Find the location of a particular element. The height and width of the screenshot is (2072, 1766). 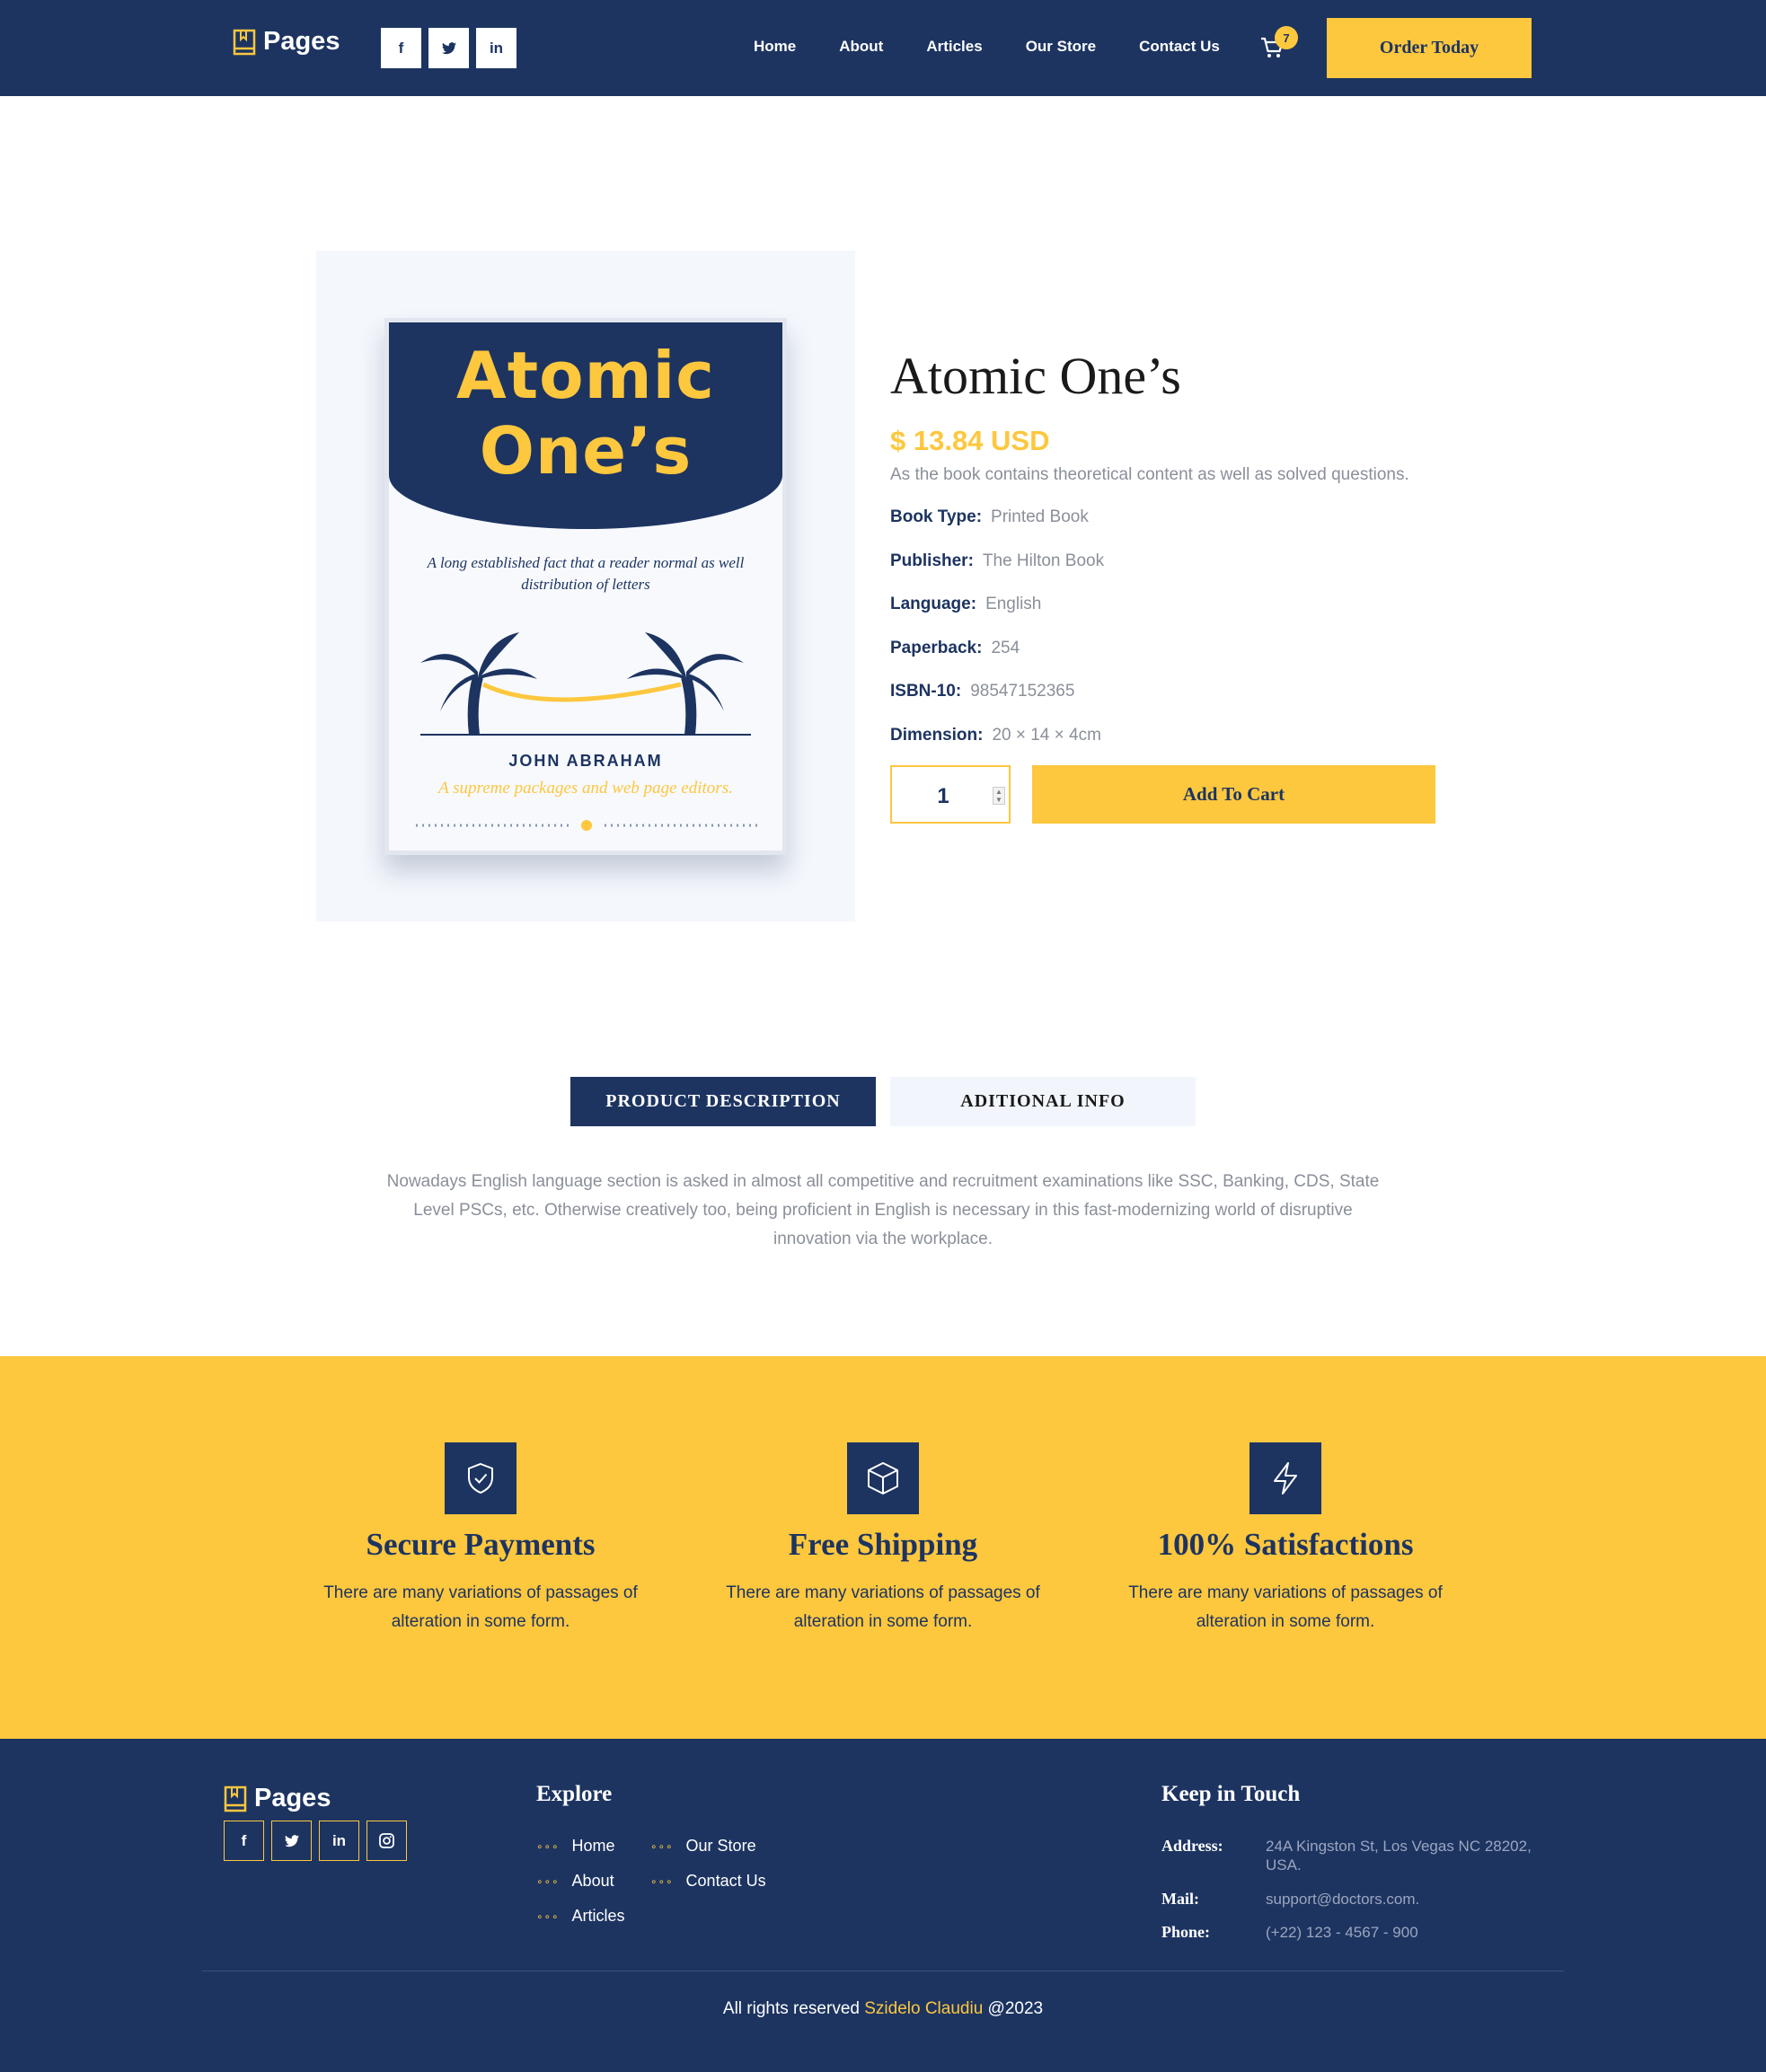

footer-logo-text: Pages is located at coordinates (293, 1798).